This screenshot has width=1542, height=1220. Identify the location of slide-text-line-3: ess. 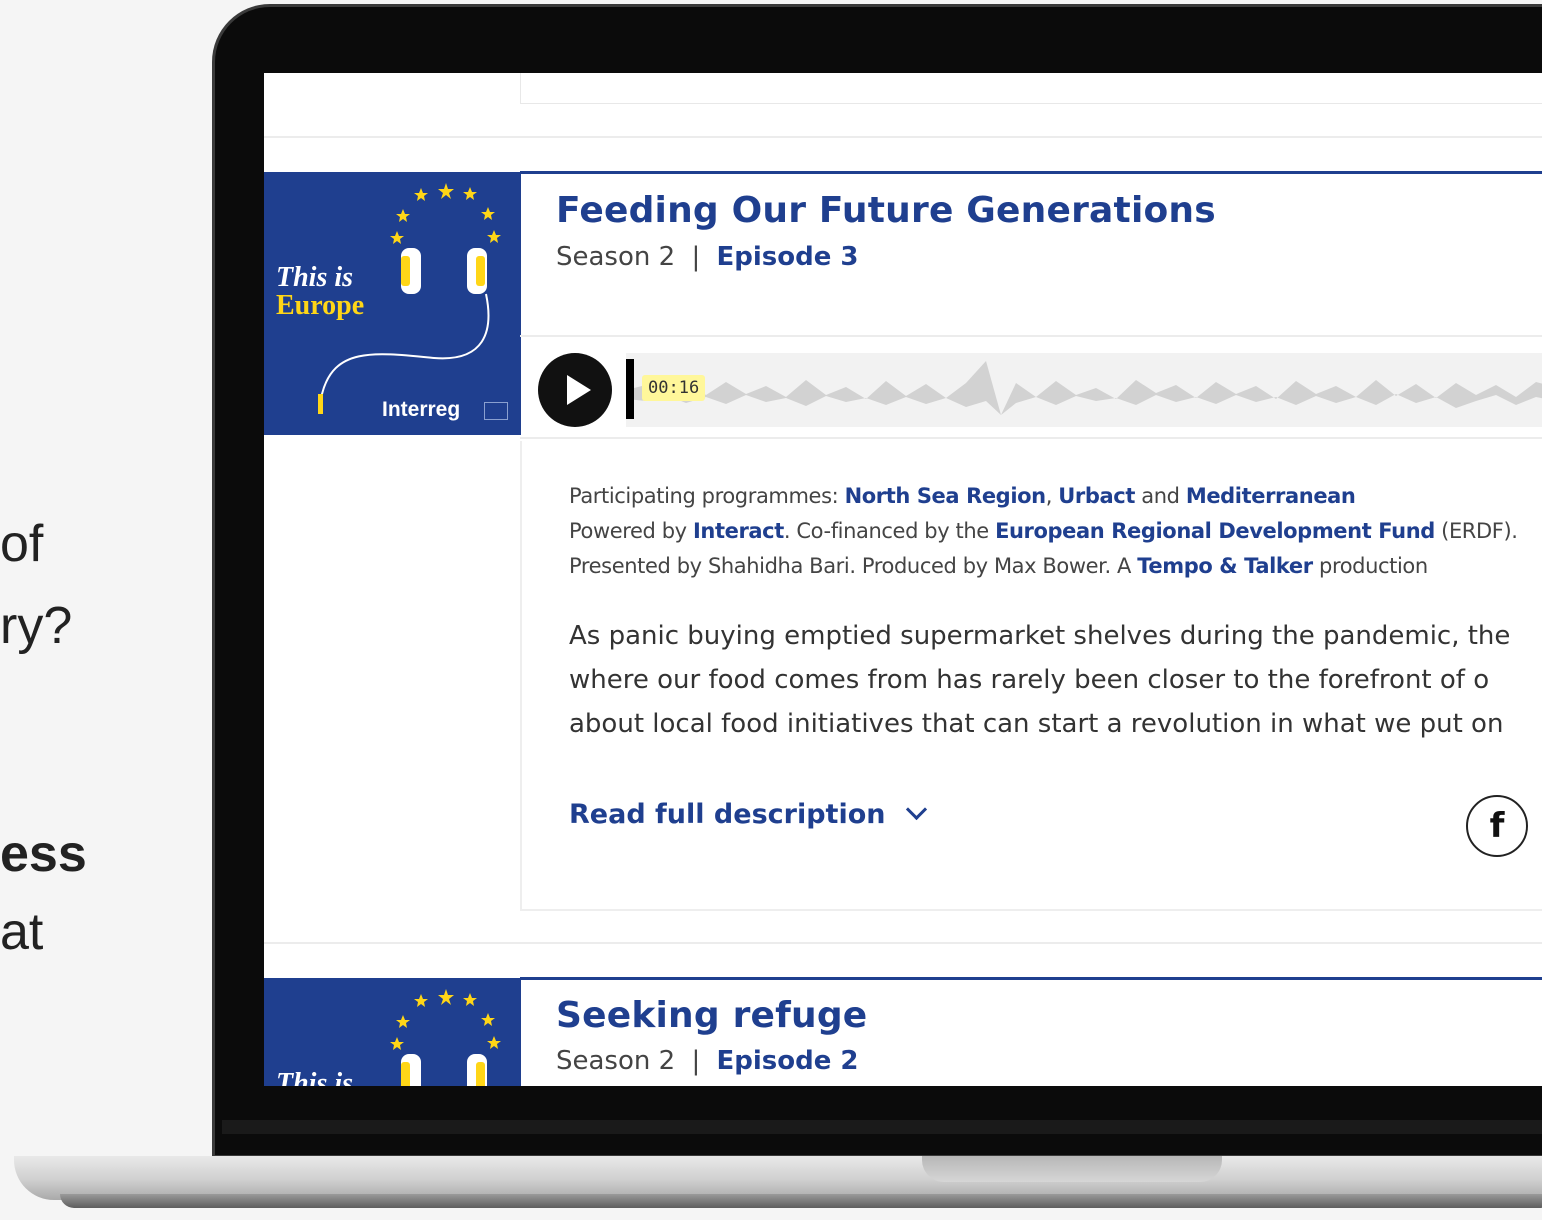
(43, 854).